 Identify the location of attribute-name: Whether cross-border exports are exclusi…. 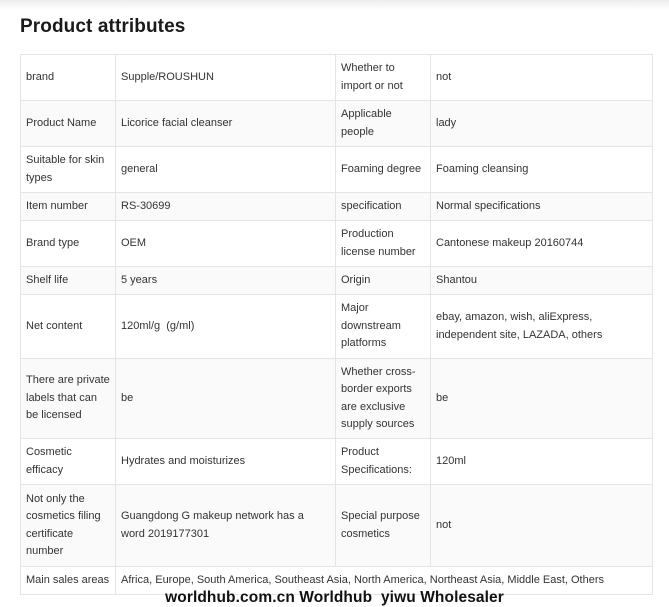
(383, 398).